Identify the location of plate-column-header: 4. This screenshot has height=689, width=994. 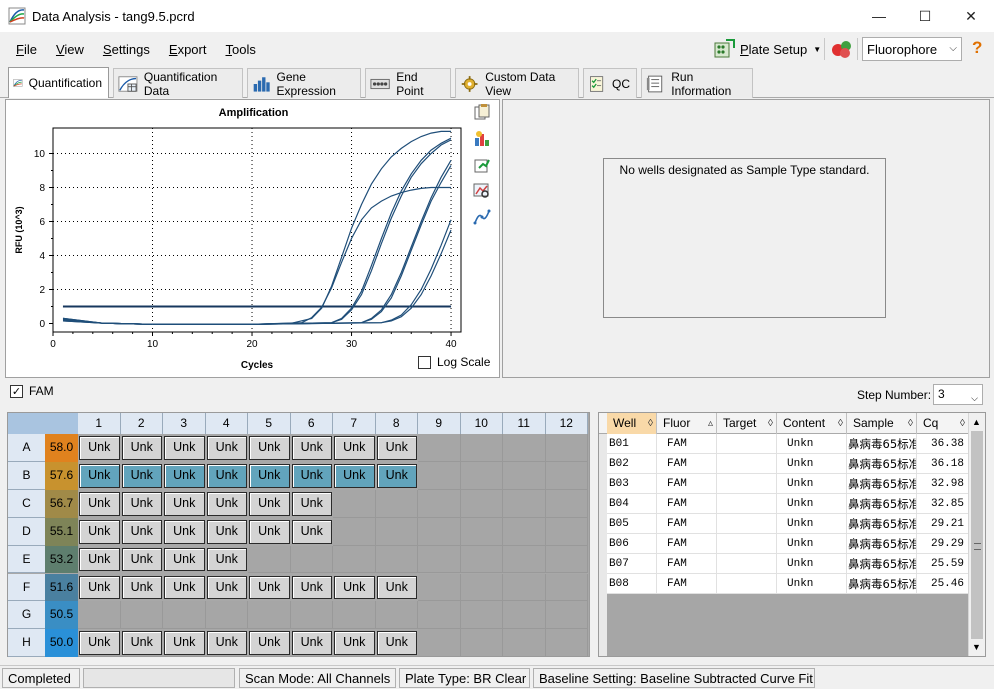
(226, 423).